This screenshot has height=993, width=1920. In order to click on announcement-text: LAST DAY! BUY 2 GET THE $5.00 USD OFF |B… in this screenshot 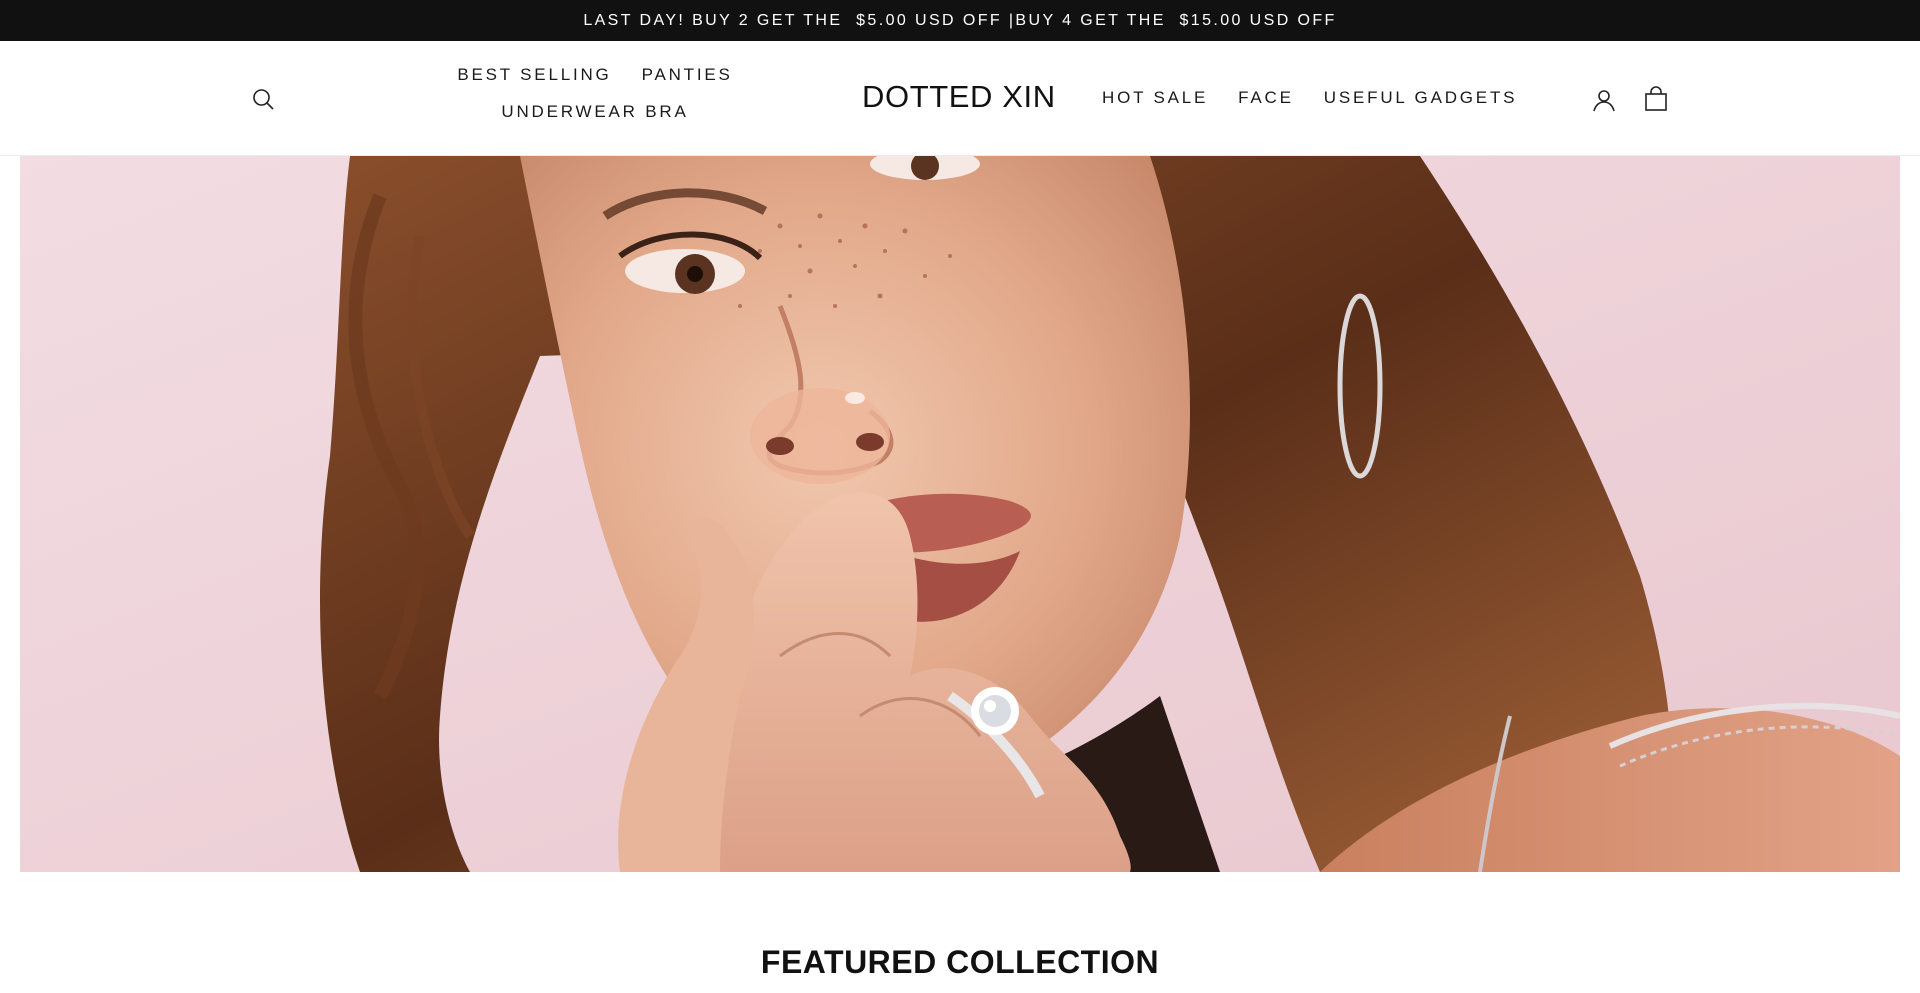, I will do `click(960, 20)`.